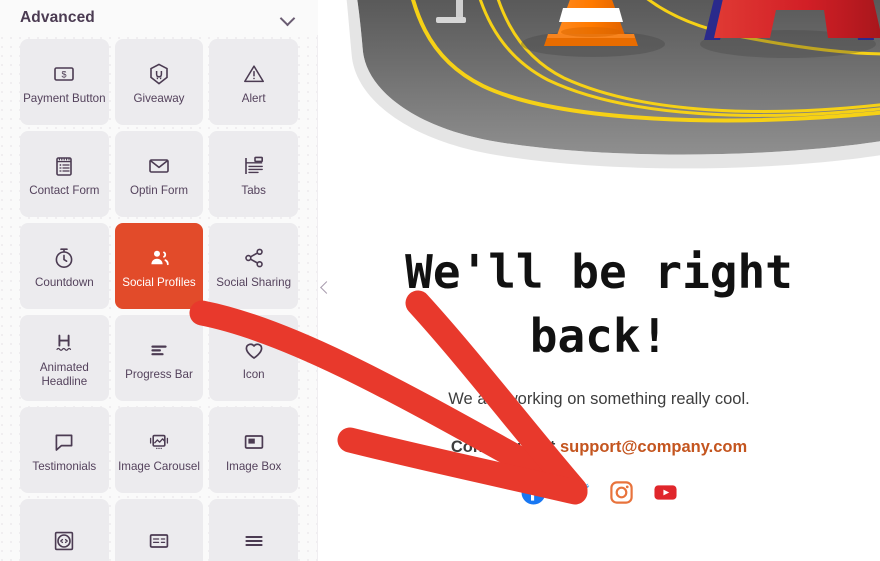  What do you see at coordinates (159, 442) in the screenshot?
I see `image-carousel-icon` at bounding box center [159, 442].